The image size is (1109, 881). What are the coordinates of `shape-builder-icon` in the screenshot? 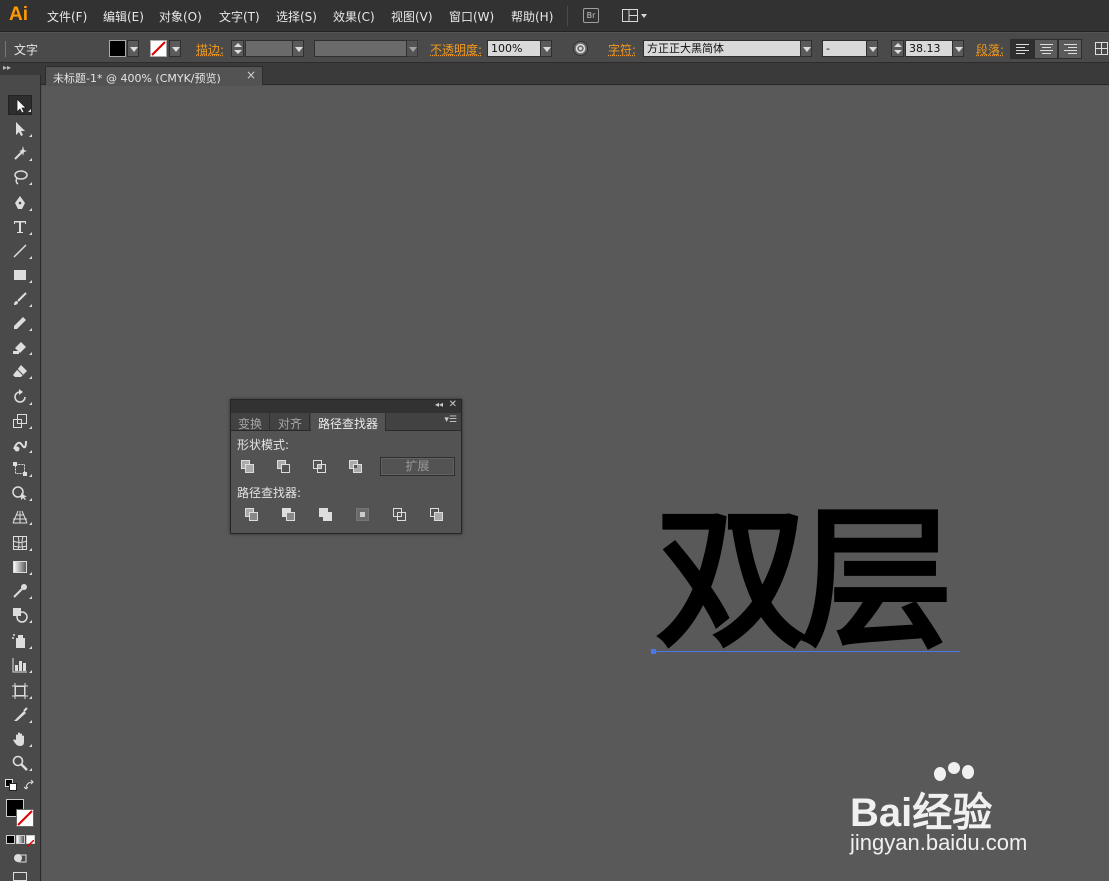 It's located at (19, 493).